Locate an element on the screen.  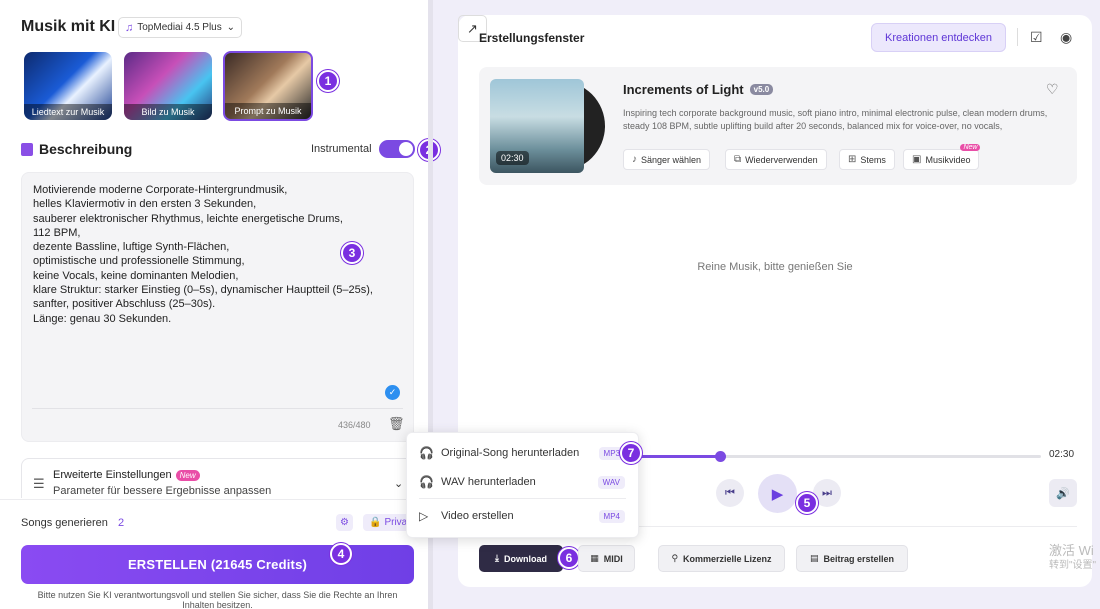
create-video-item: ▷ Video erstellen MP4 is located at coordinates (523, 516).